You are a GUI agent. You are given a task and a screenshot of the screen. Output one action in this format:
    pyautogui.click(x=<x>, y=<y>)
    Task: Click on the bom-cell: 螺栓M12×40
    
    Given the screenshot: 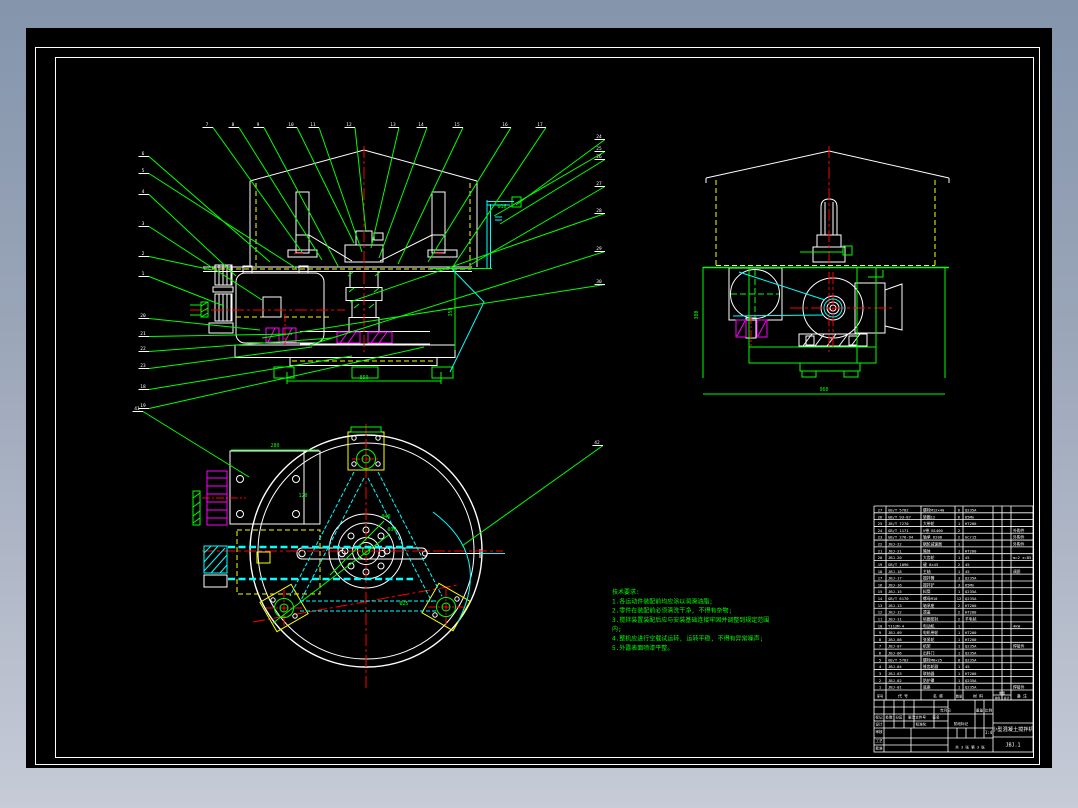 What is the action you would take?
    pyautogui.click(x=934, y=509)
    